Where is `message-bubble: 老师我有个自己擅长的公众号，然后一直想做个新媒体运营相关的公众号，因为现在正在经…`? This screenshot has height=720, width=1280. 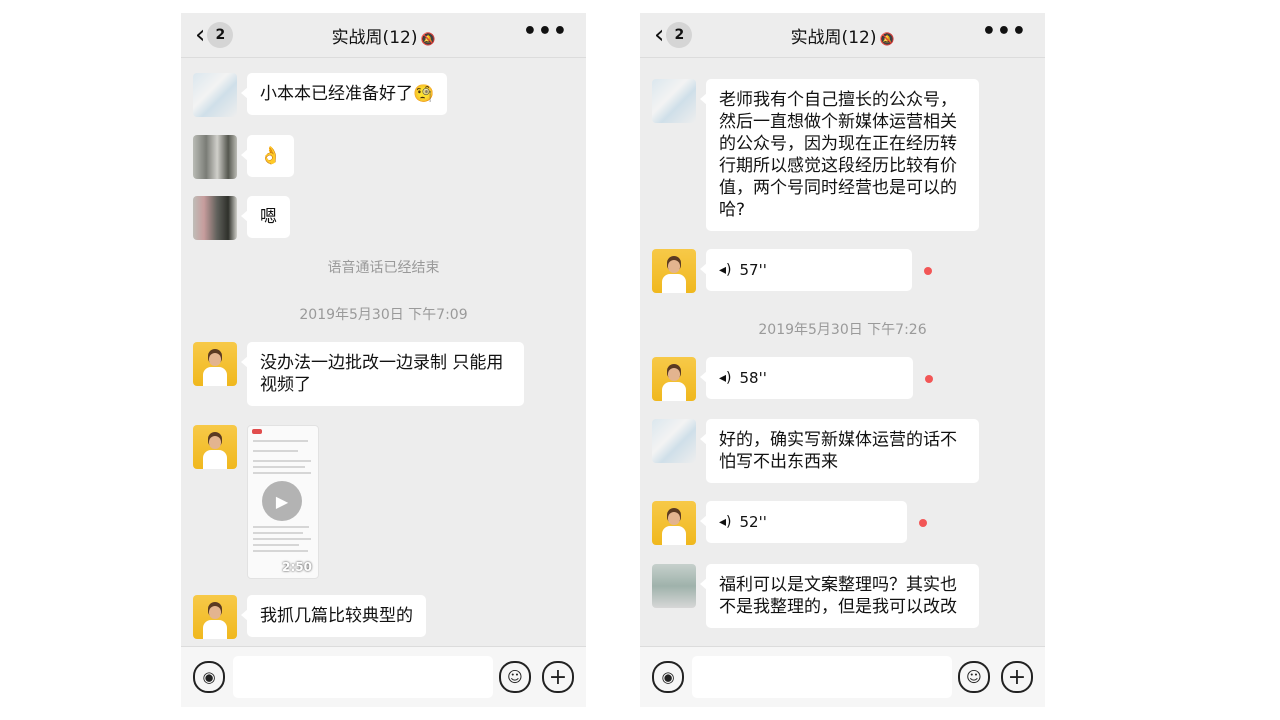 message-bubble: 老师我有个自己擅长的公众号，然后一直想做个新媒体运营相关的公众号，因为现在正在经… is located at coordinates (839, 155).